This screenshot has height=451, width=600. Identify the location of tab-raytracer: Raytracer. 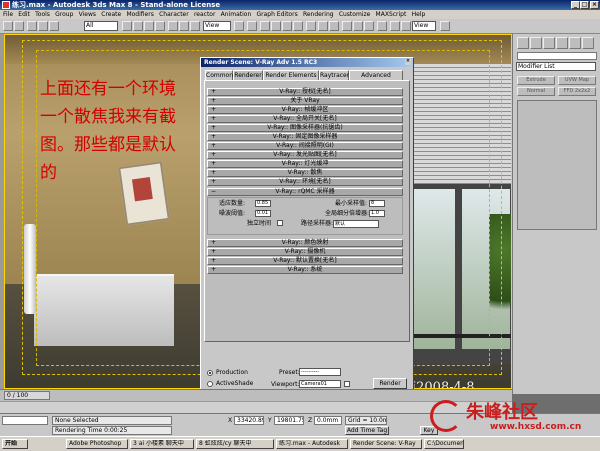
(334, 75).